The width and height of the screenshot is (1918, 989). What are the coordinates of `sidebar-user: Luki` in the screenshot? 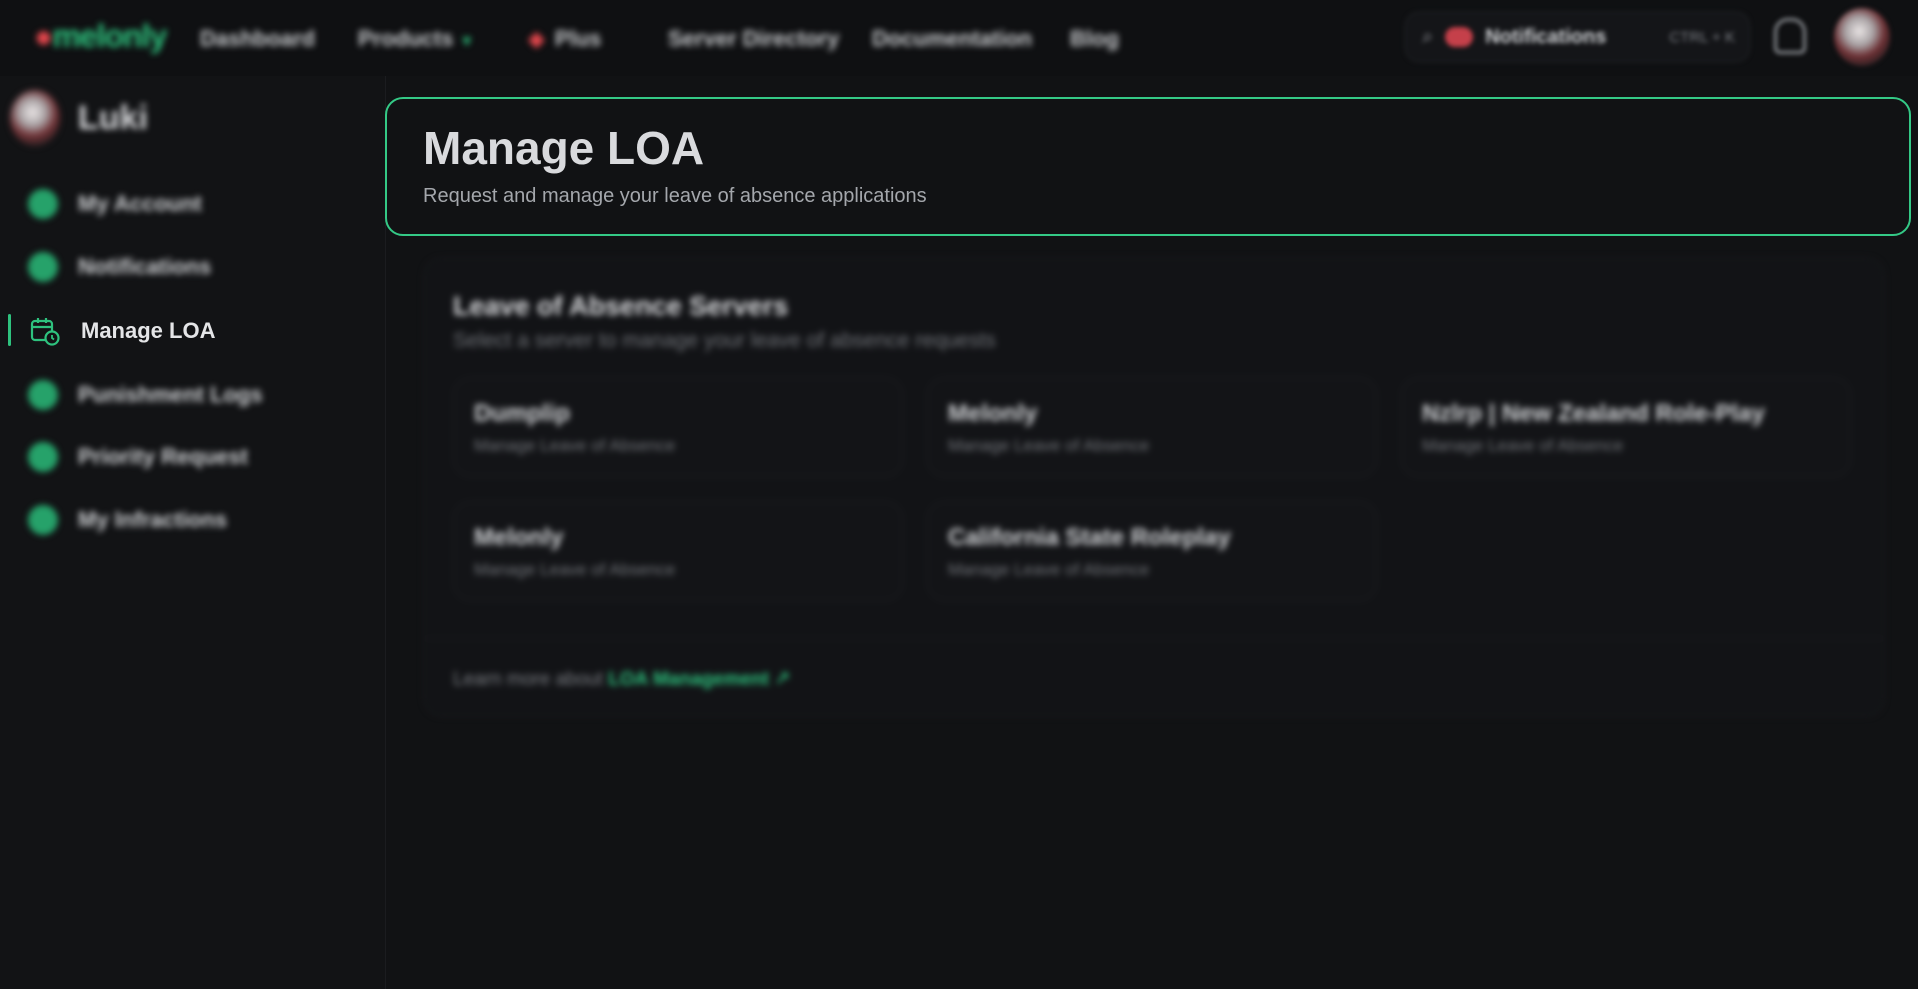 It's located at (79, 118).